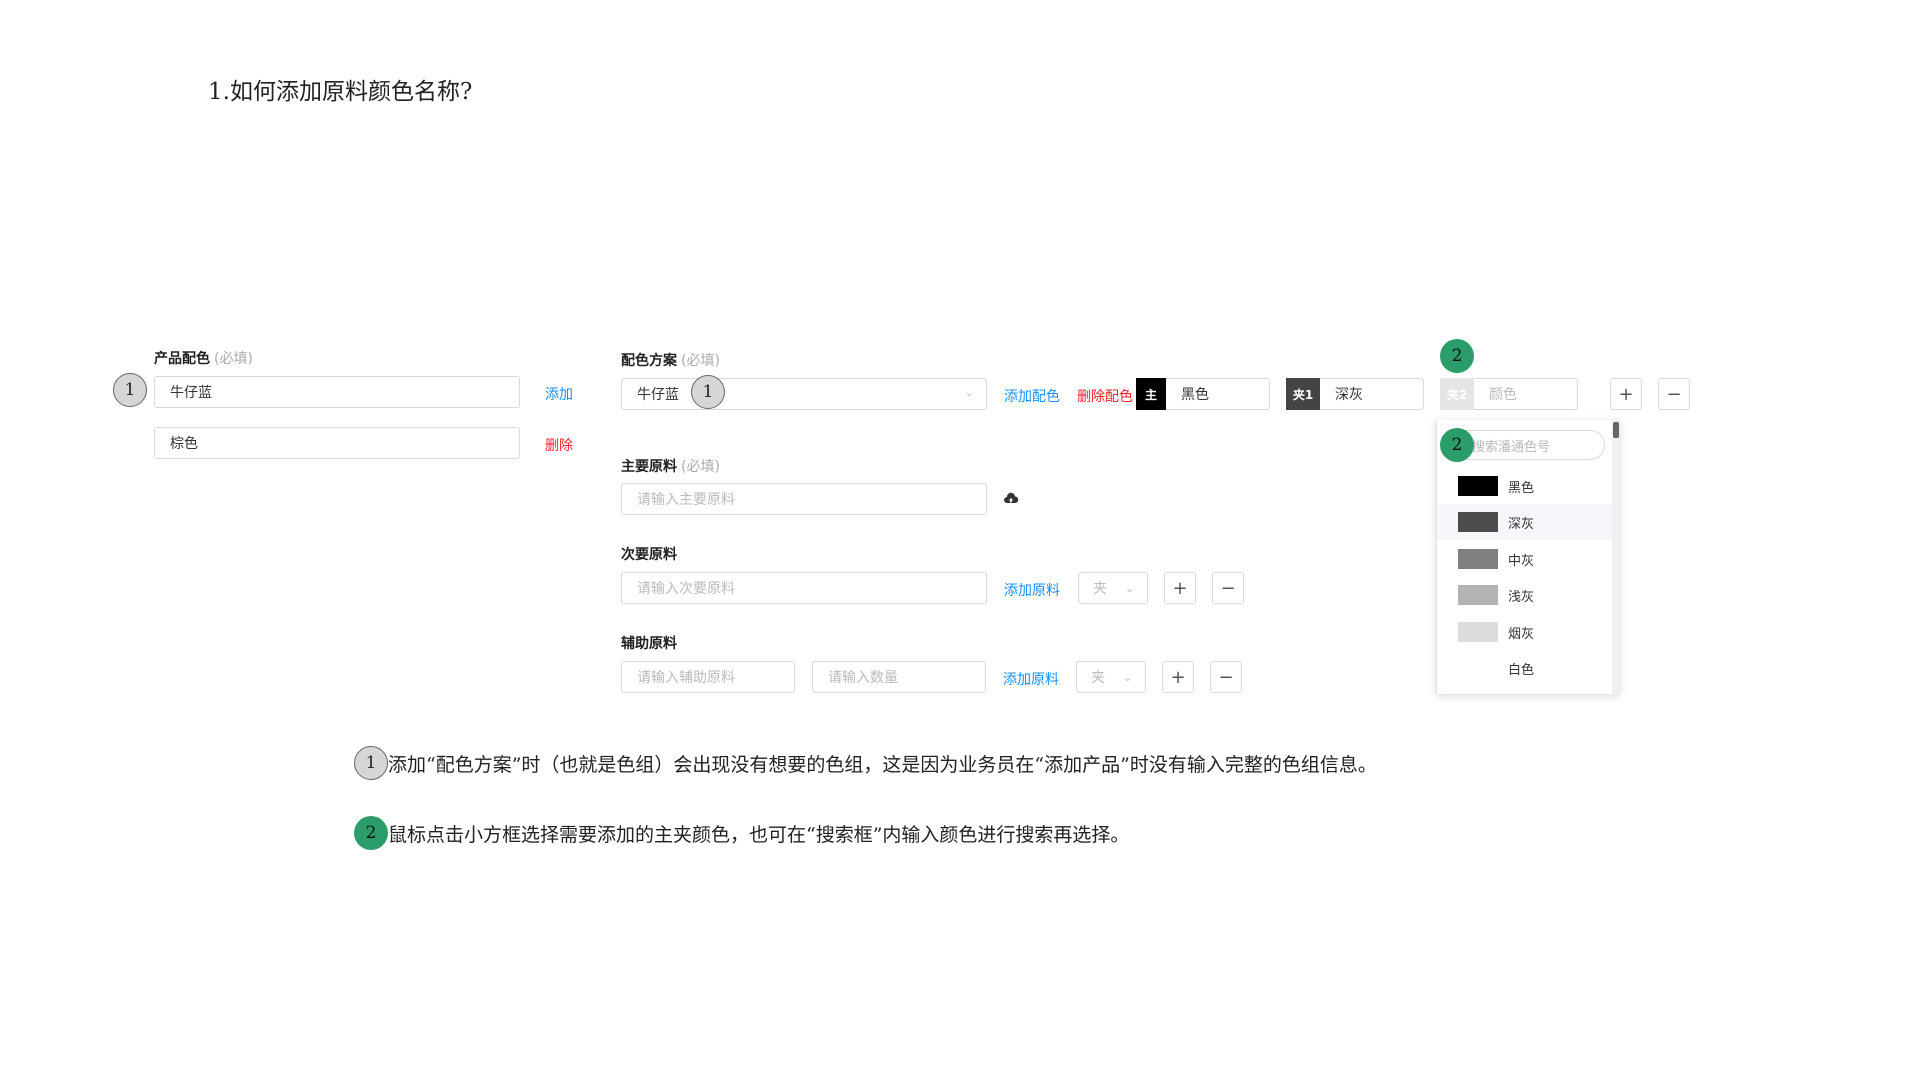  Describe the element at coordinates (804, 588) in the screenshot. I see `secondary-material-input: 请输入次要原料` at that location.